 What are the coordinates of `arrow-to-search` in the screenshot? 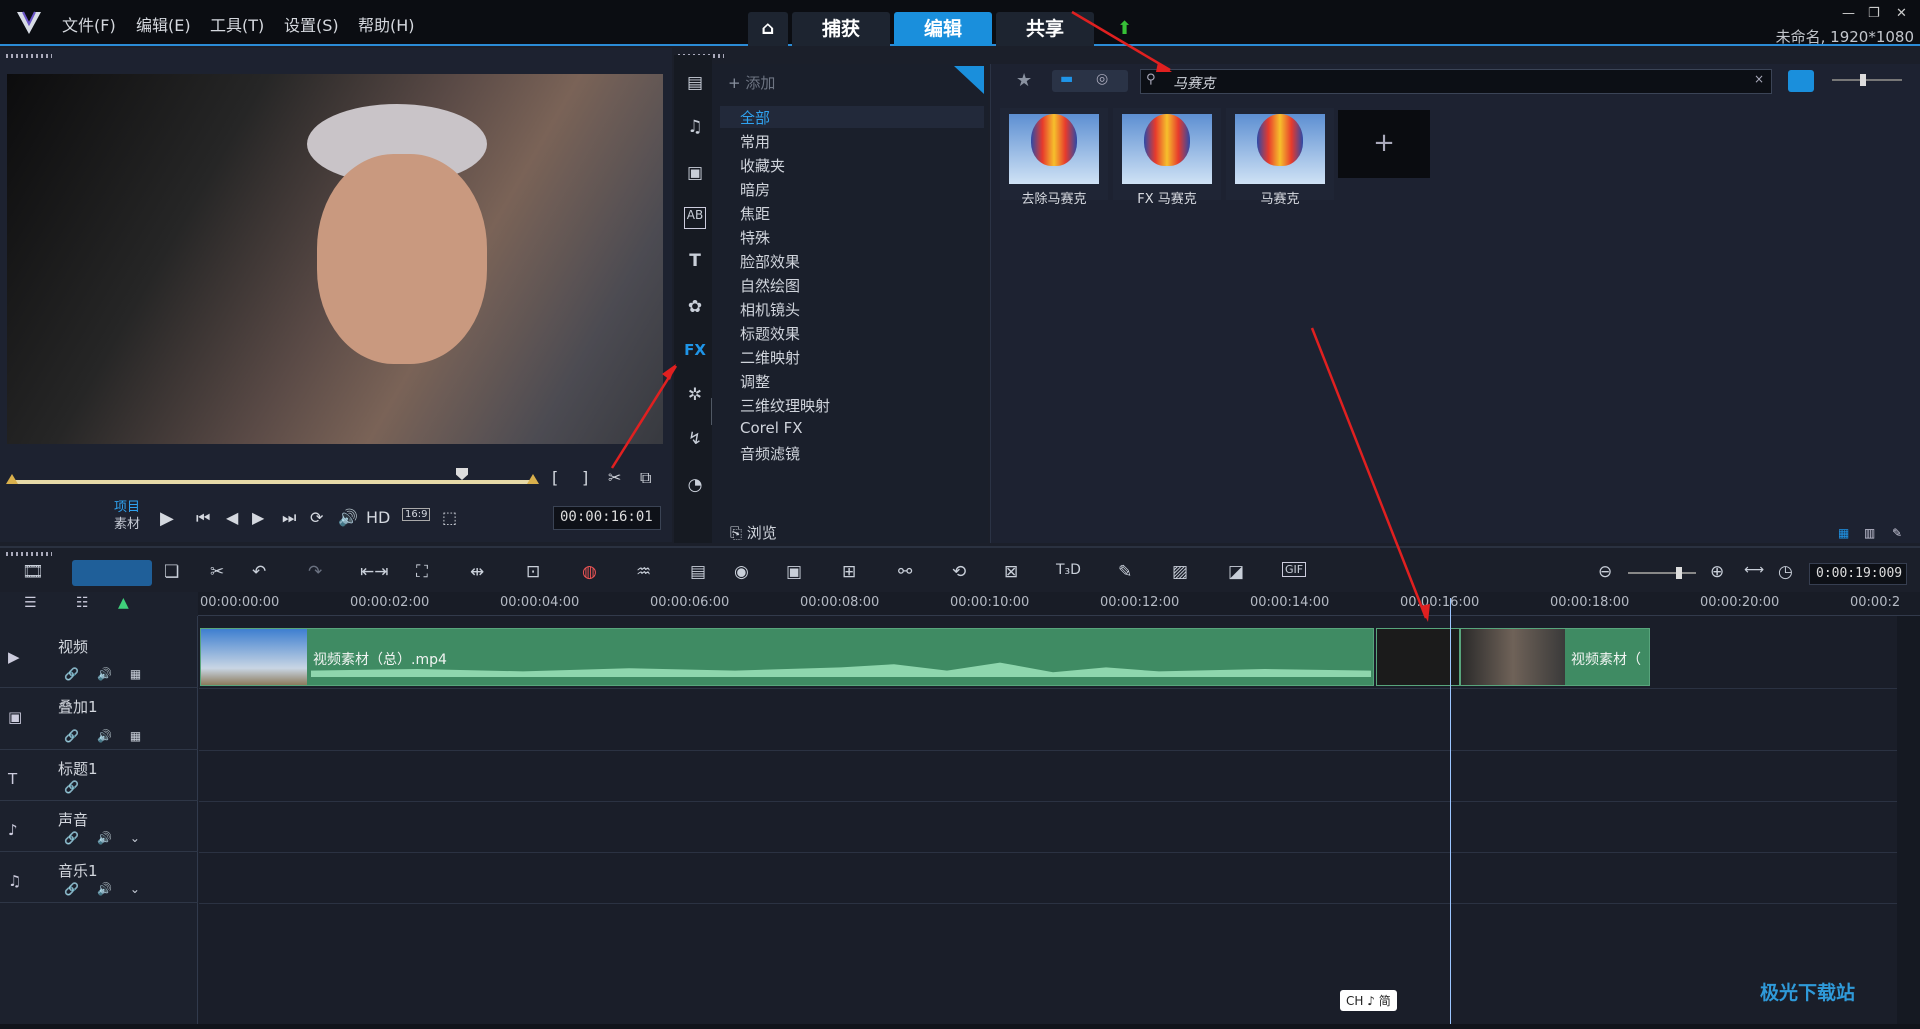 It's located at (1121, 41).